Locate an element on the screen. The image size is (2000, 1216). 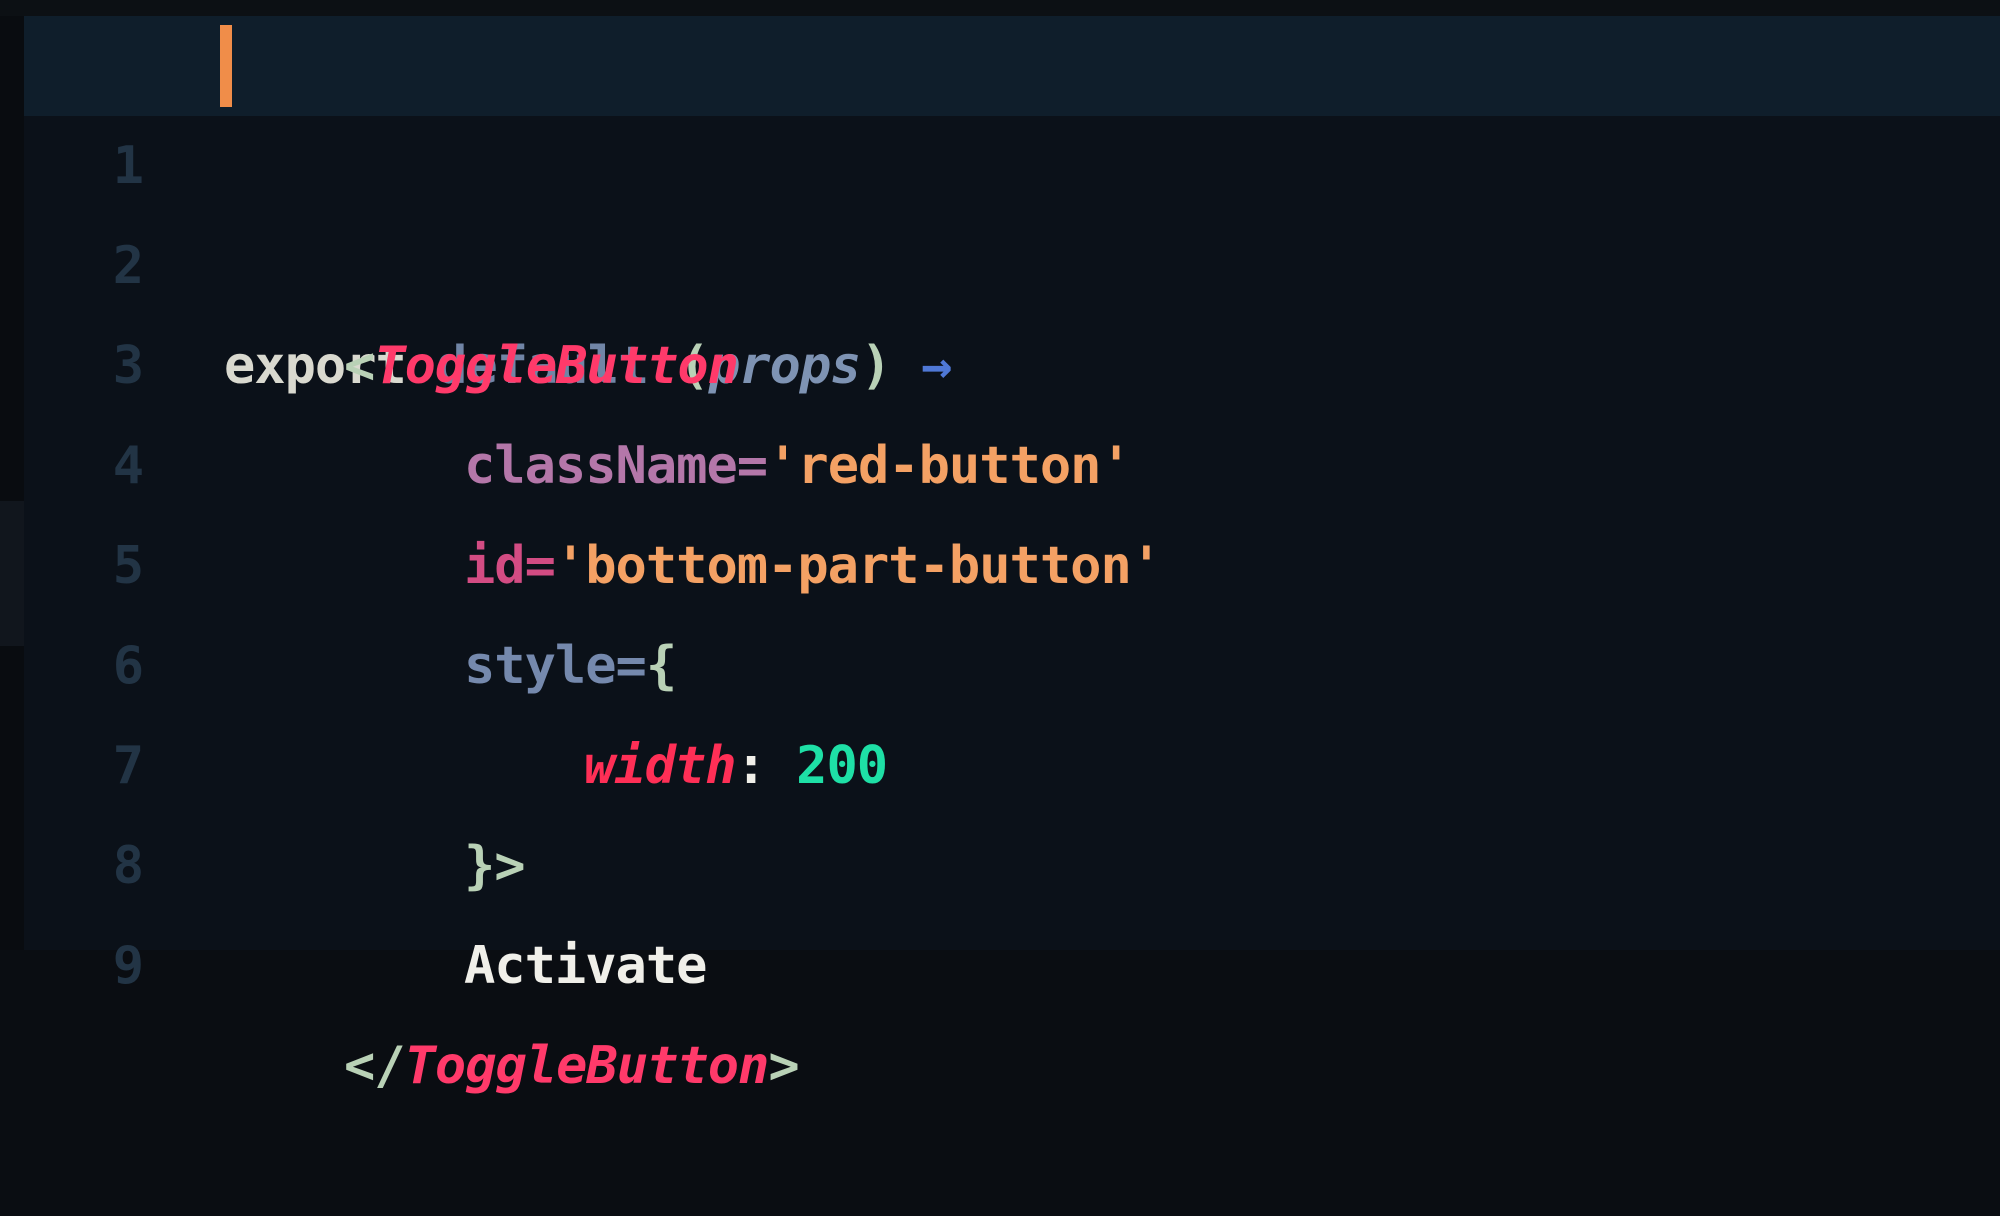
tag-close-bracket: > is located at coordinates (783, 1066).